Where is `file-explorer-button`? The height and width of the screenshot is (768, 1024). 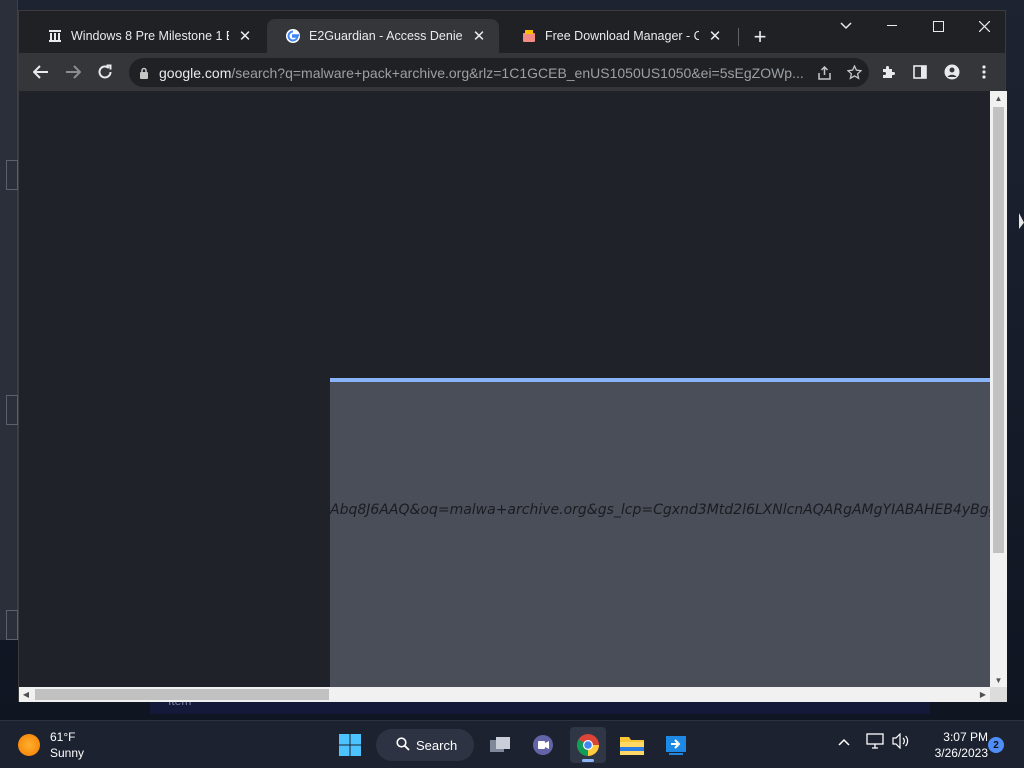 file-explorer-button is located at coordinates (632, 745).